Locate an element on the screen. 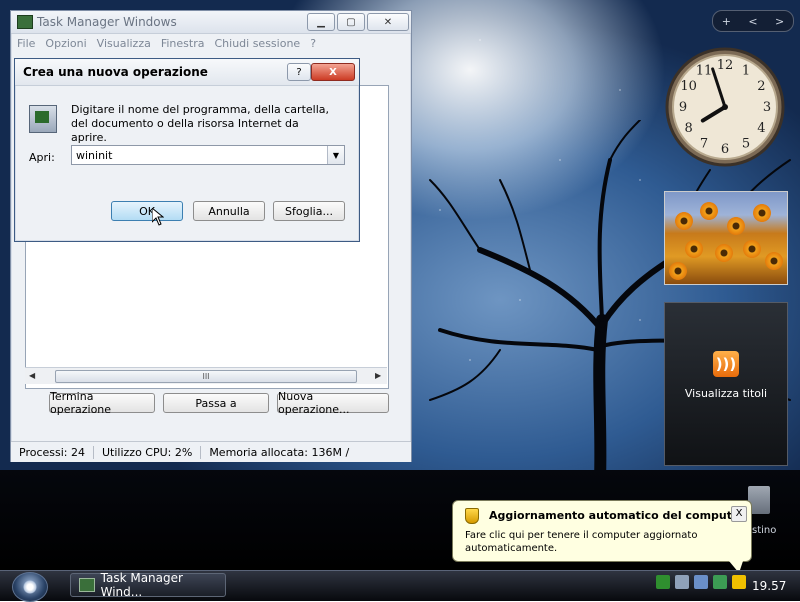 Image resolution: width=800 pixels, height=602 pixels. switch-to-button: Passa a is located at coordinates (216, 403).